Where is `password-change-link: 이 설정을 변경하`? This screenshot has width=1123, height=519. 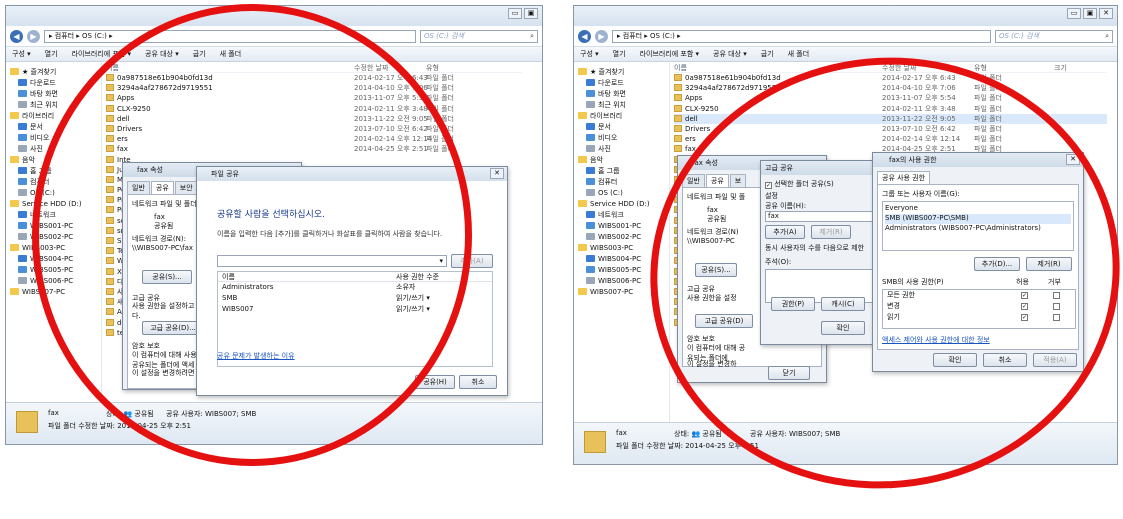
password-change-link: 이 설정을 변경하 is located at coordinates (712, 364).